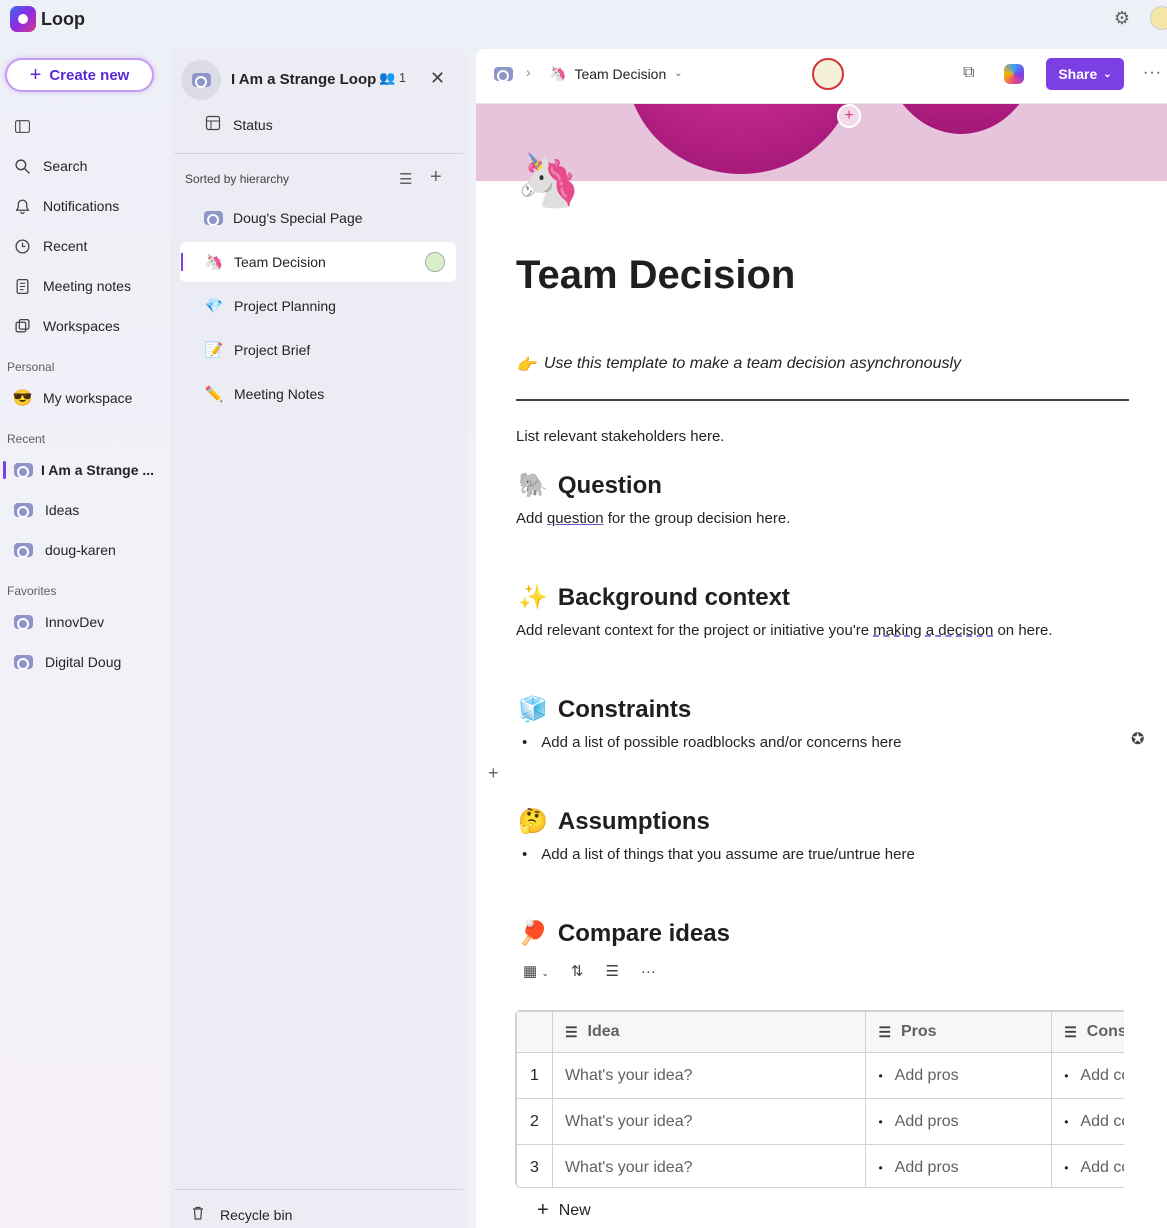 This screenshot has width=1167, height=1228. I want to click on recycle-bin-button: Recycle bin, so click(241, 1214).